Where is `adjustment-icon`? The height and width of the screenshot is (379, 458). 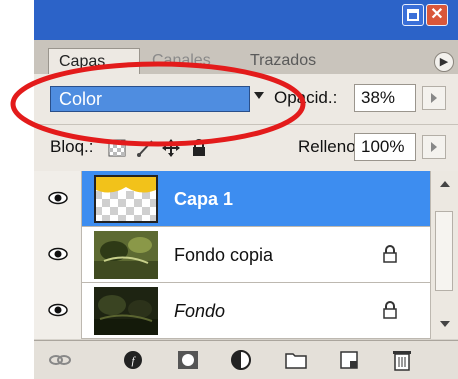 adjustment-icon is located at coordinates (242, 360).